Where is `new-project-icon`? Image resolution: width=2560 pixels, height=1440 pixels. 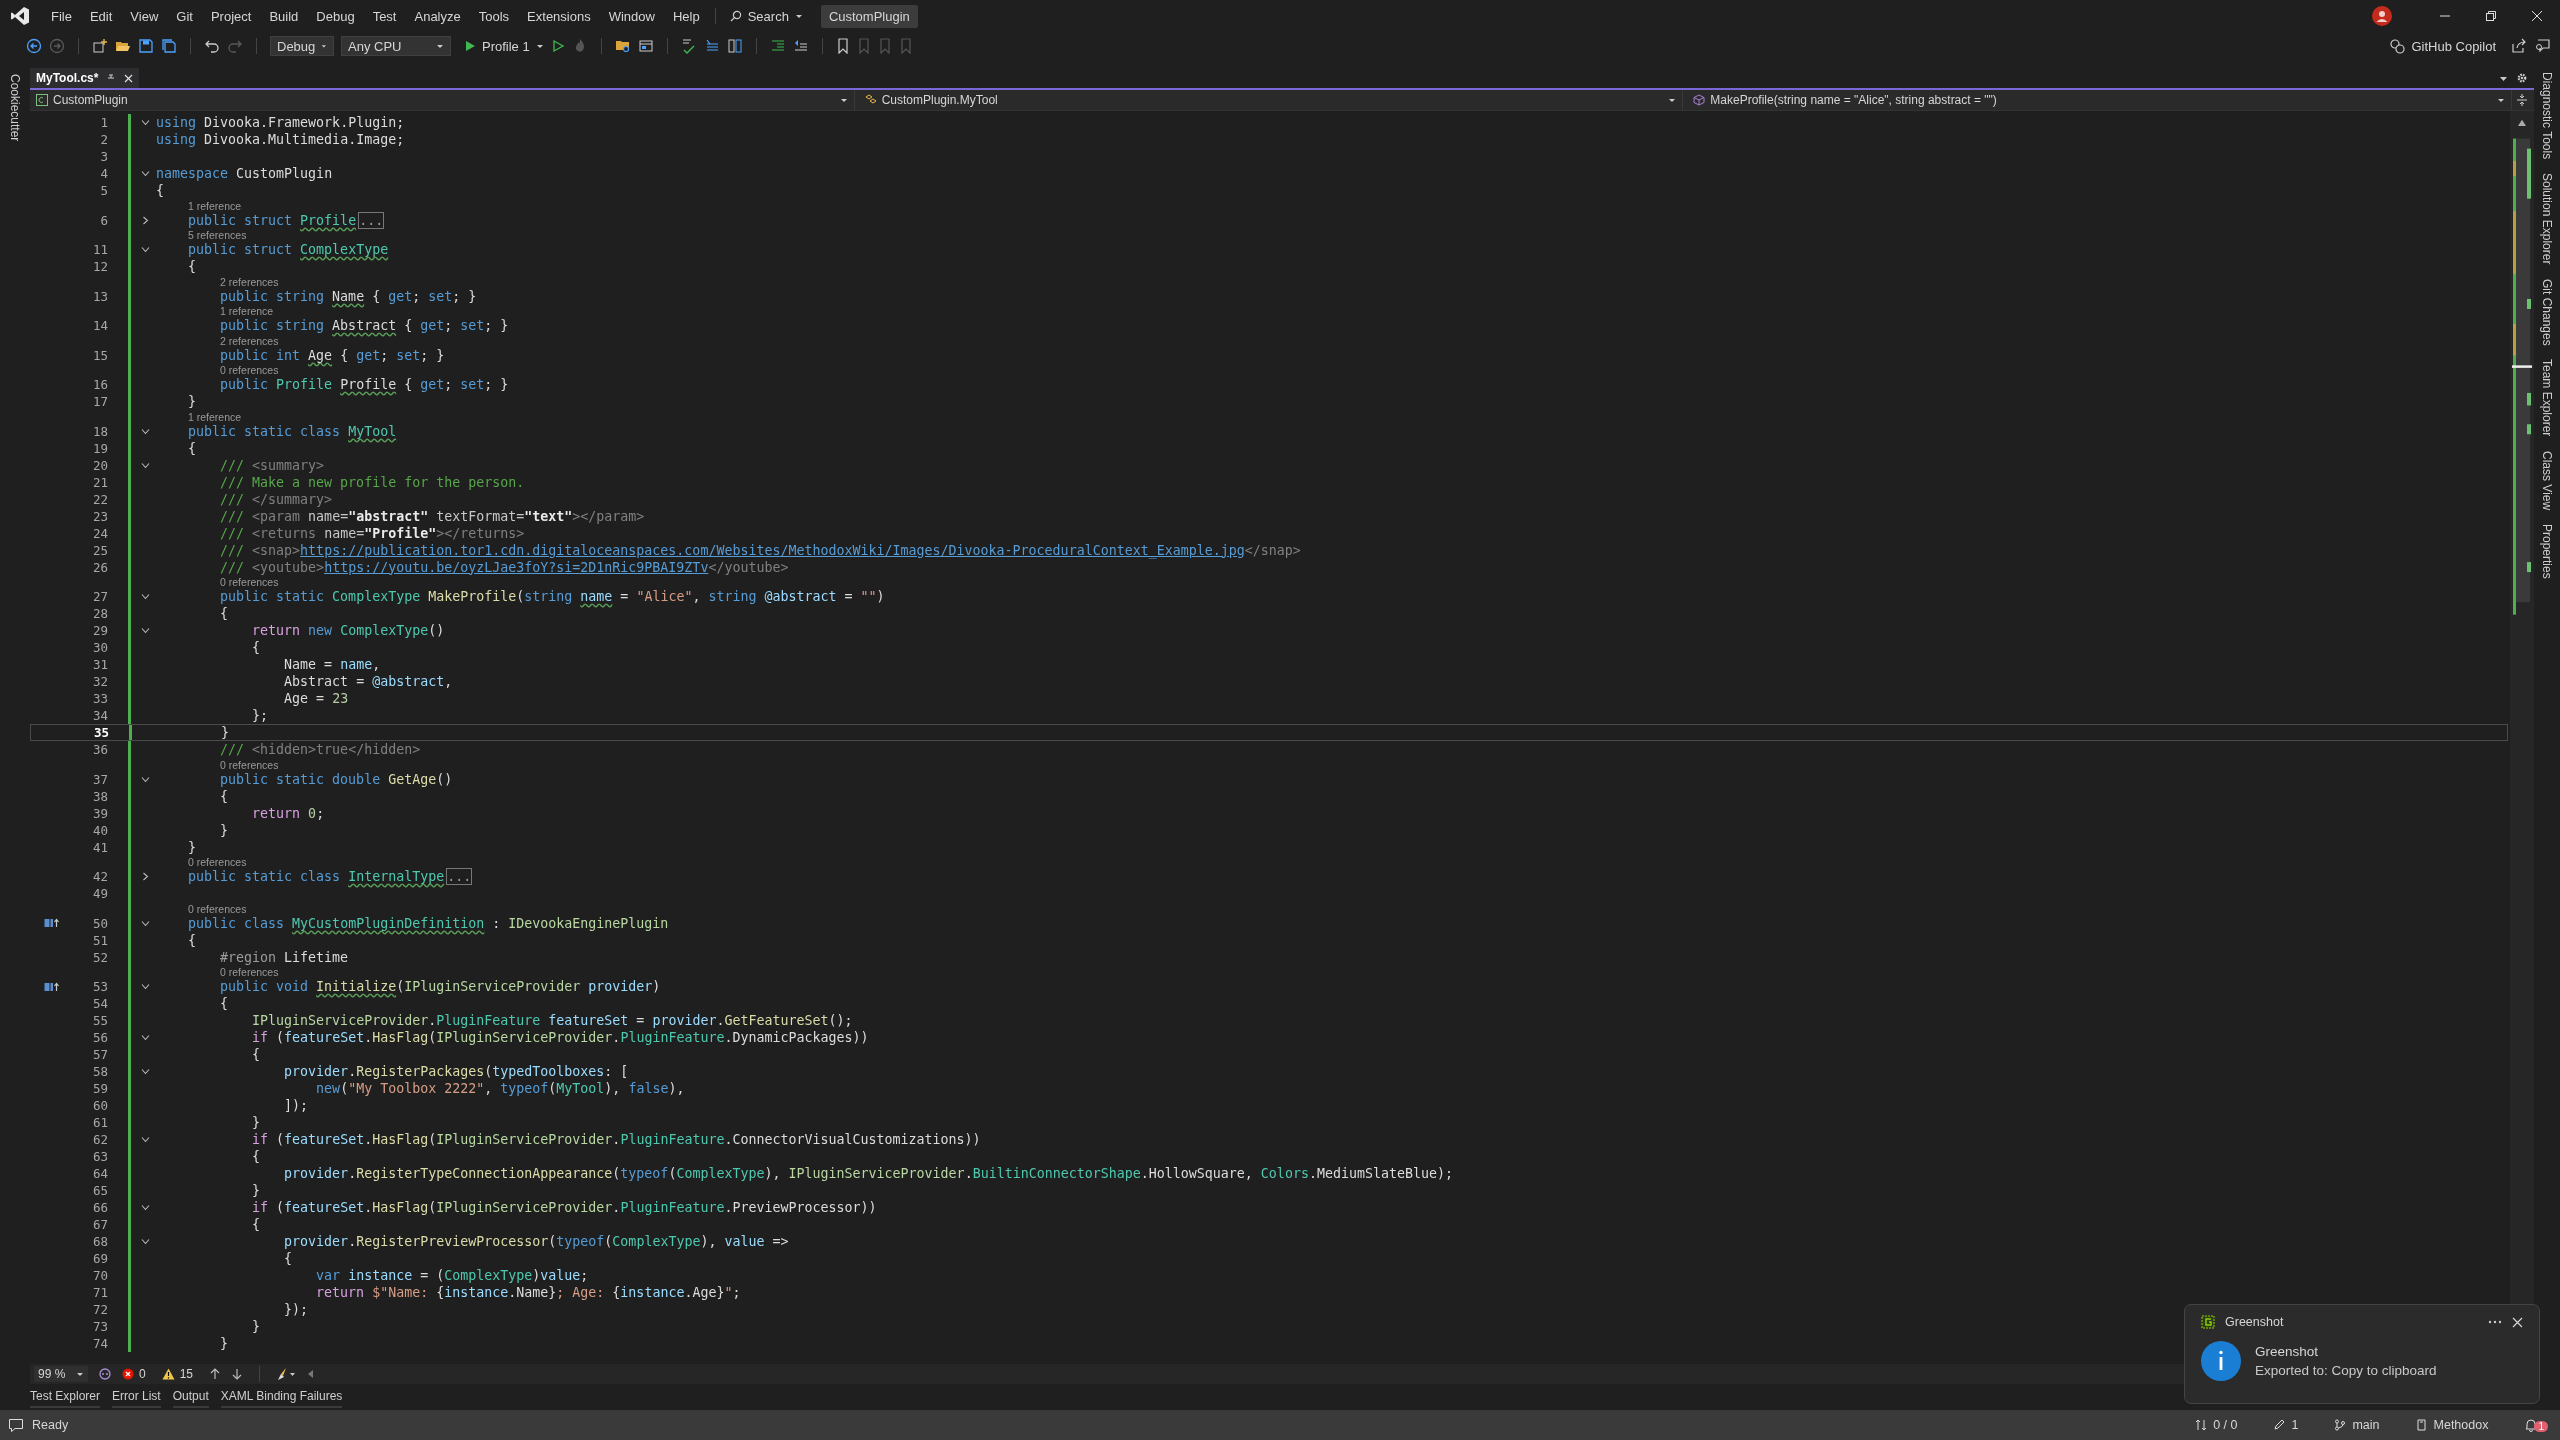 new-project-icon is located at coordinates (100, 46).